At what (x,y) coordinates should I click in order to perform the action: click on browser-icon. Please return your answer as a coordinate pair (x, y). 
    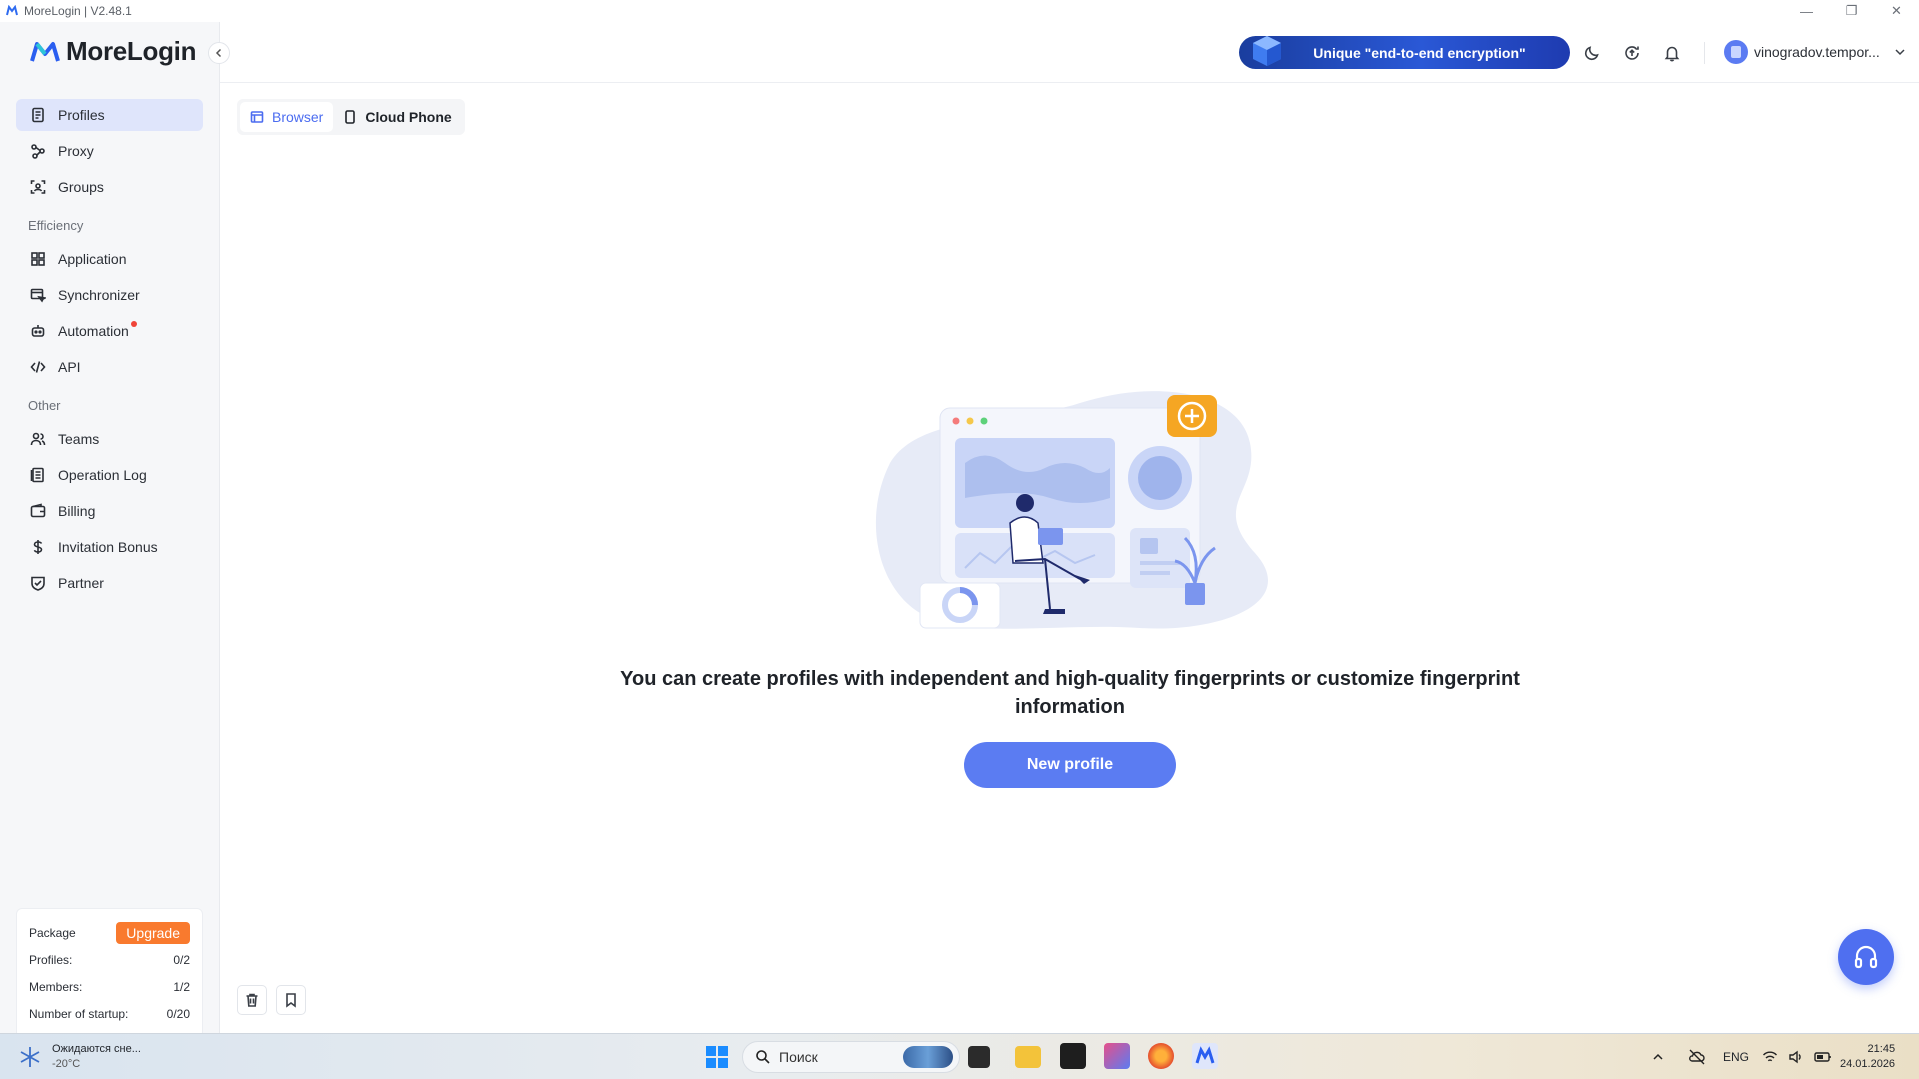
    Looking at the image, I should click on (257, 117).